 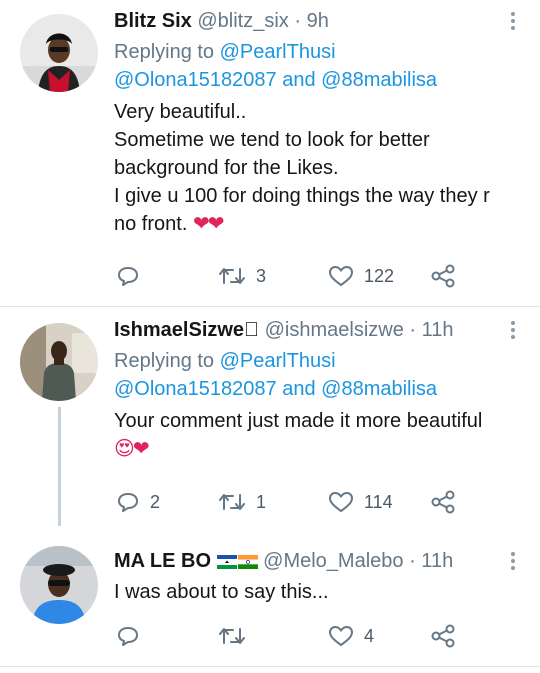 What do you see at coordinates (270, 666) in the screenshot?
I see `divider` at bounding box center [270, 666].